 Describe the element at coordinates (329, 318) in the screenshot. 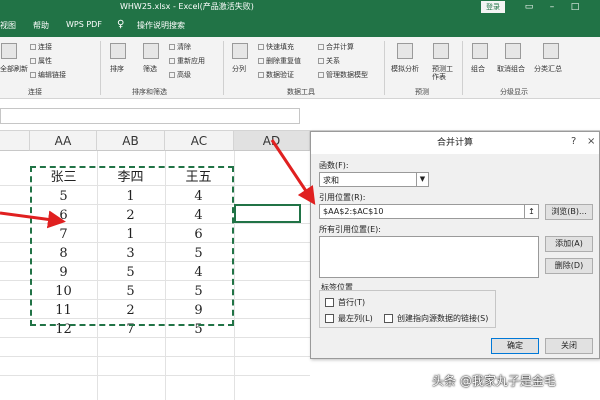

I see `left-column-checkbox` at that location.